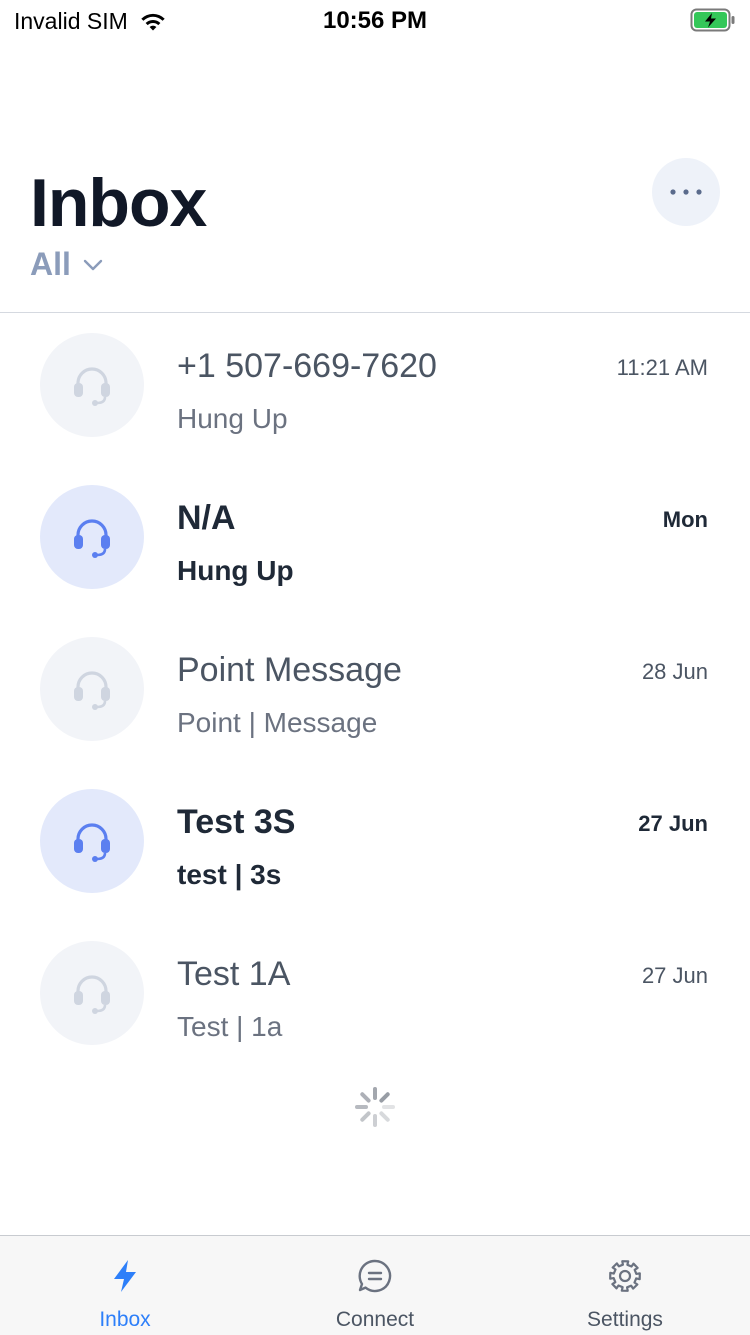 The image size is (750, 1335). I want to click on conversation-time: 28 Jun, so click(674, 671).